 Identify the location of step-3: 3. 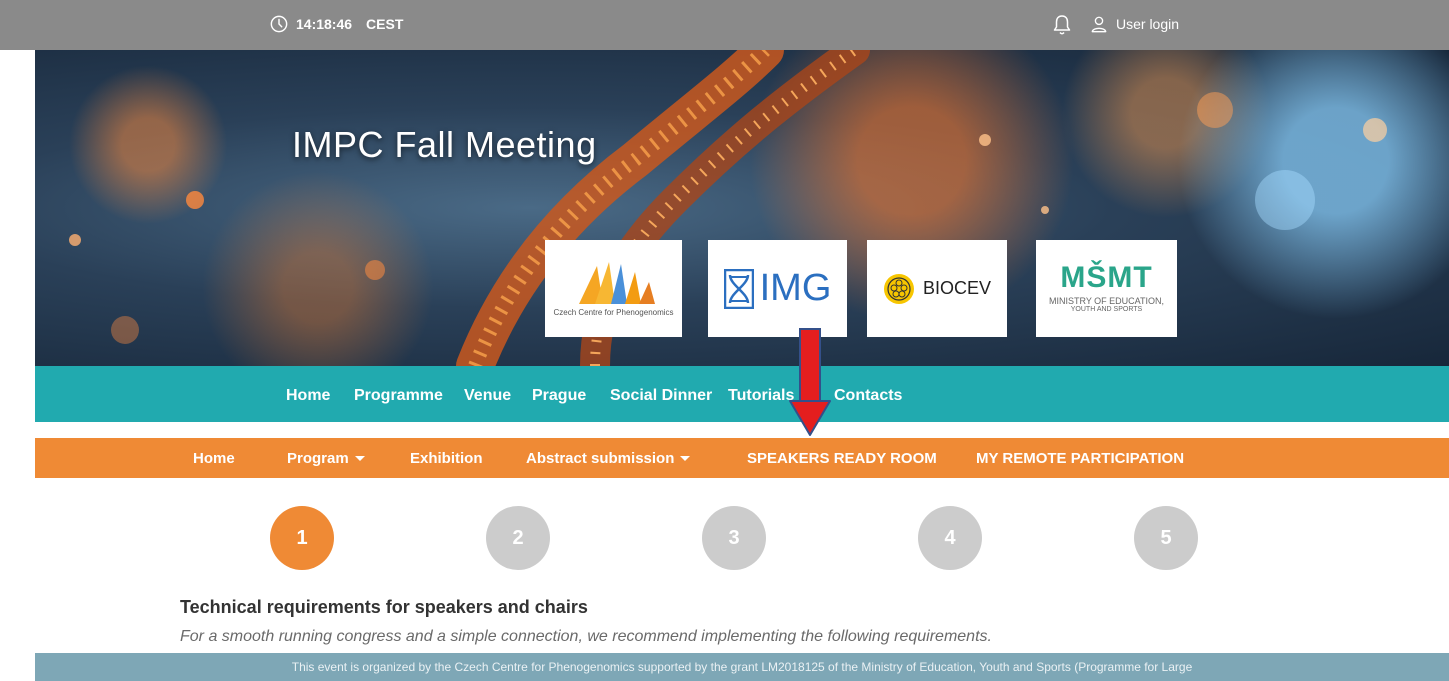
(734, 538).